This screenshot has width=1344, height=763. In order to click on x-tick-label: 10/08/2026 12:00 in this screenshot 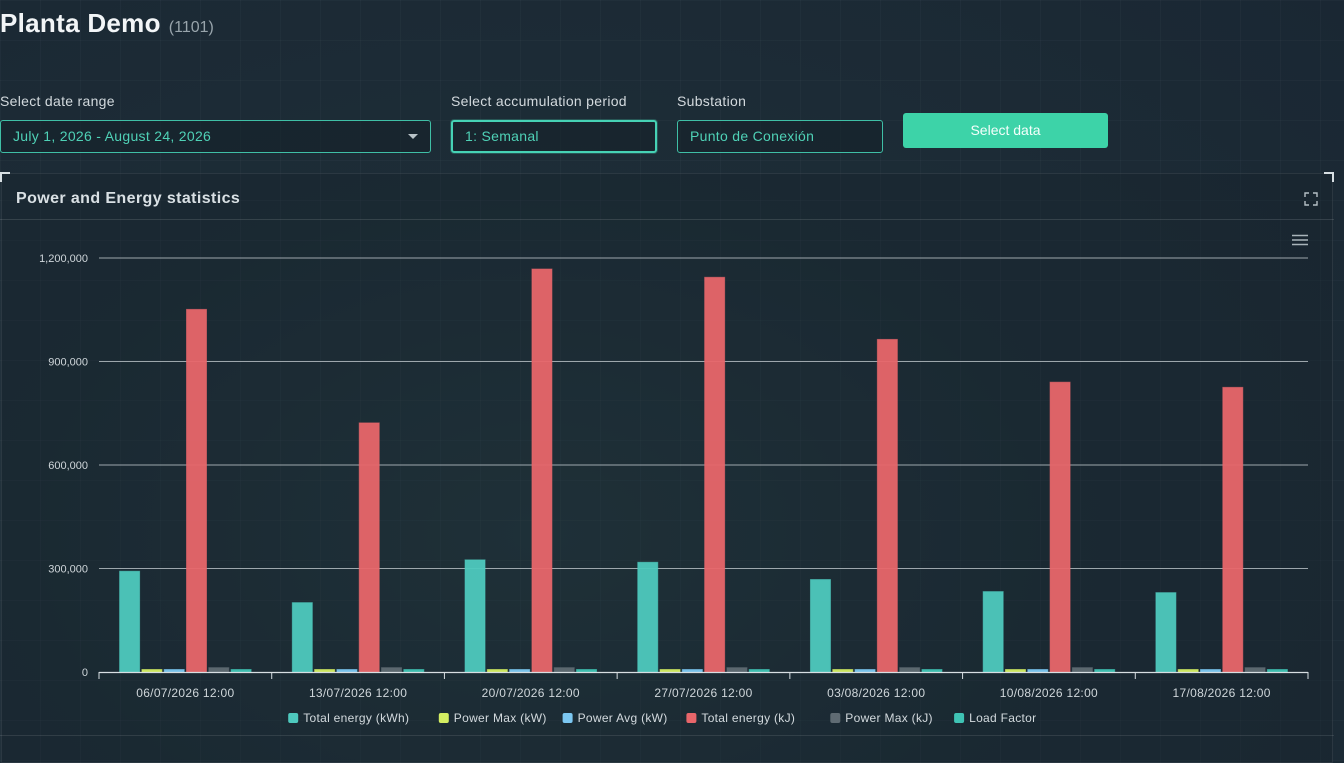, I will do `click(1049, 693)`.